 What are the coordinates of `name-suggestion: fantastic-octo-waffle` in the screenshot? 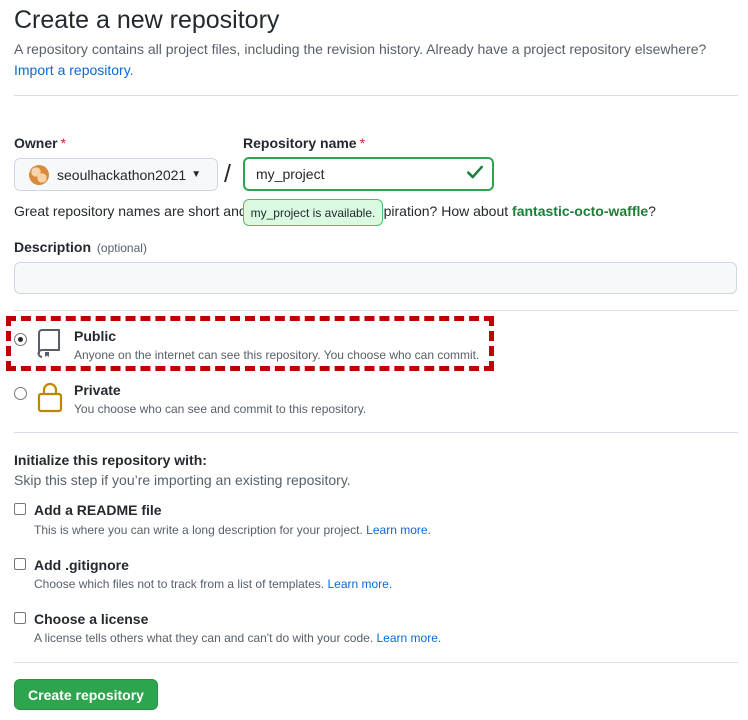 It's located at (580, 211).